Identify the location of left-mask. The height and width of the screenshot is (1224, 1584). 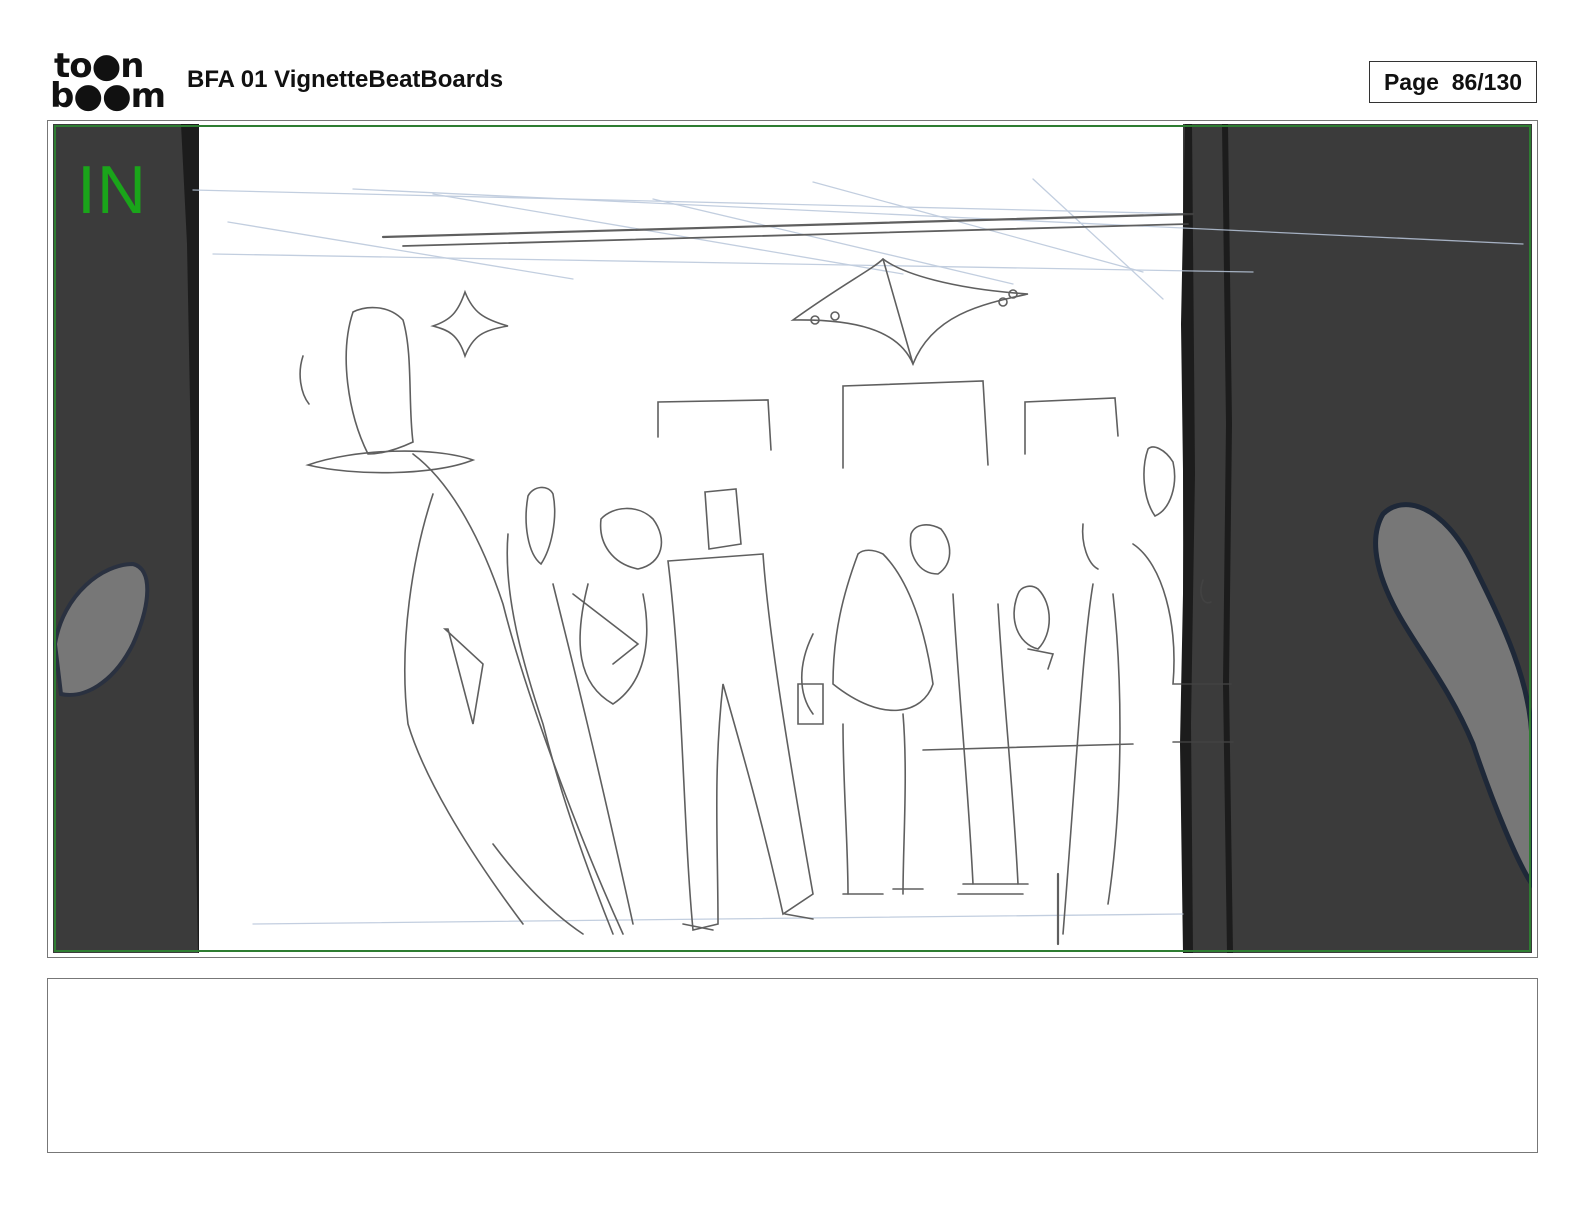
(126, 538).